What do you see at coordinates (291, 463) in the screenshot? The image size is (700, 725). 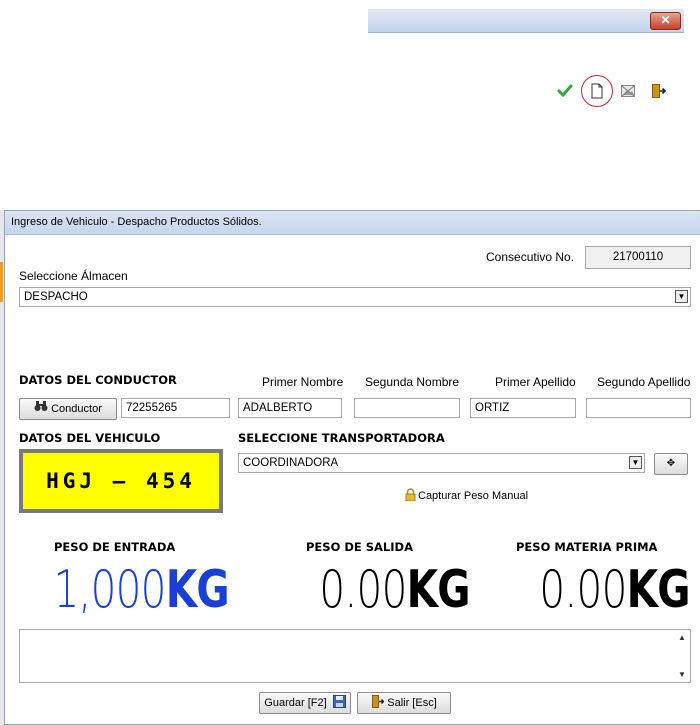 I see `transport-value: COORDINADORA` at bounding box center [291, 463].